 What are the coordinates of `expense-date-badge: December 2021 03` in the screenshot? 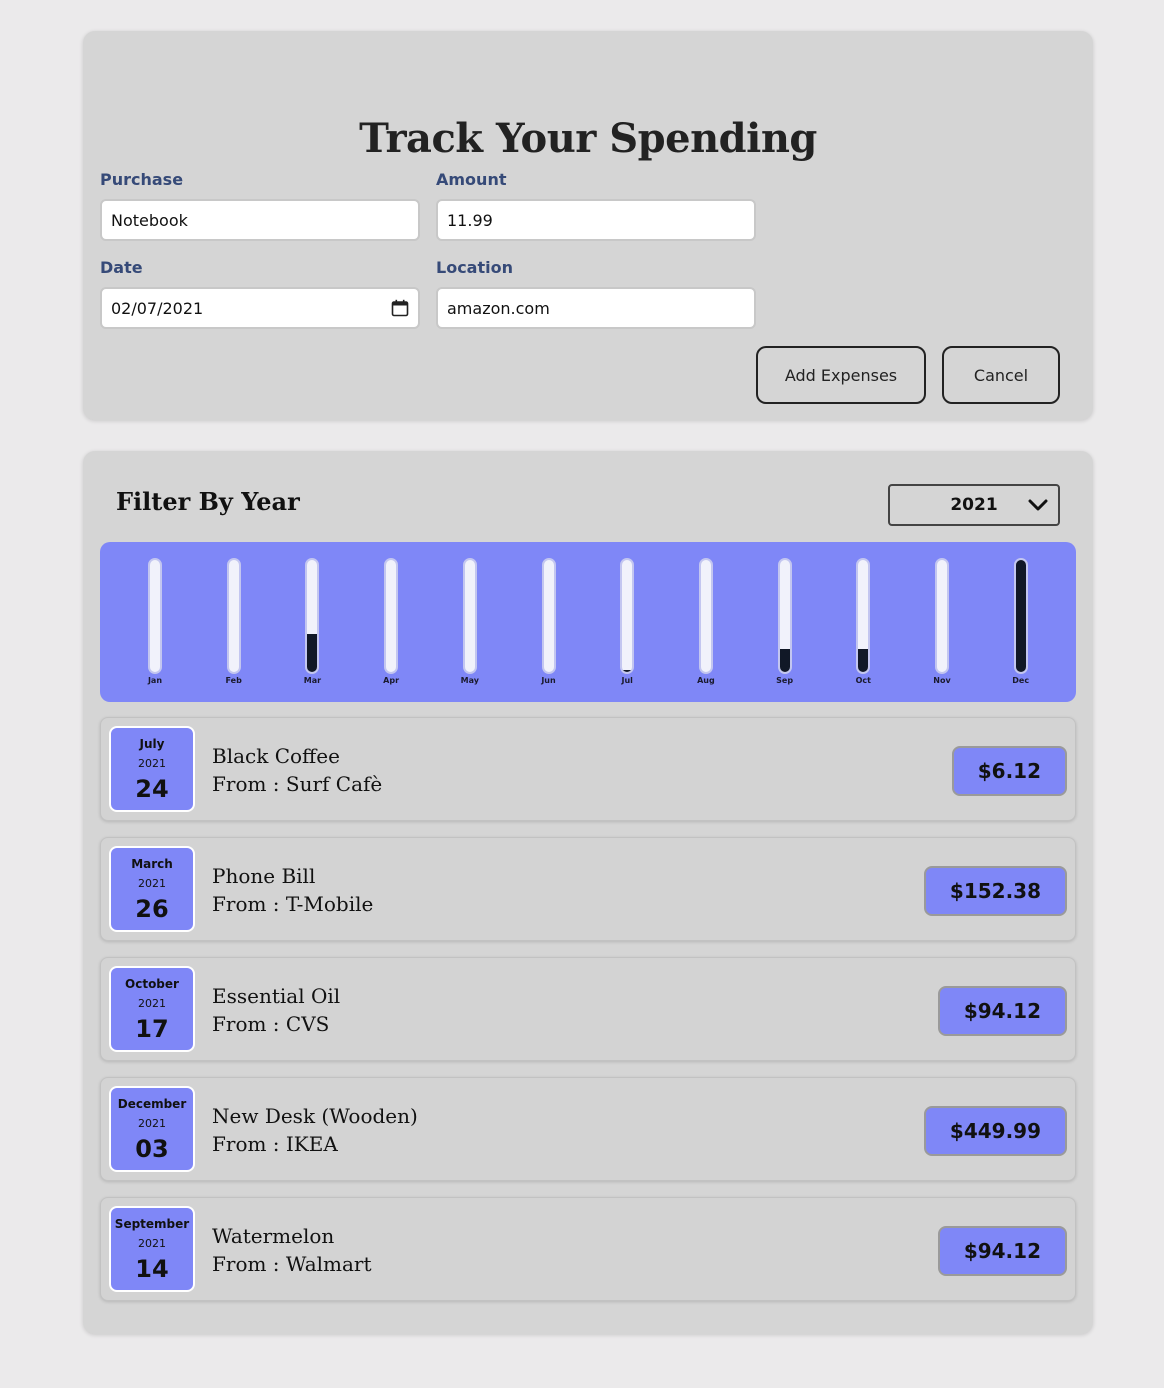 It's located at (152, 1129).